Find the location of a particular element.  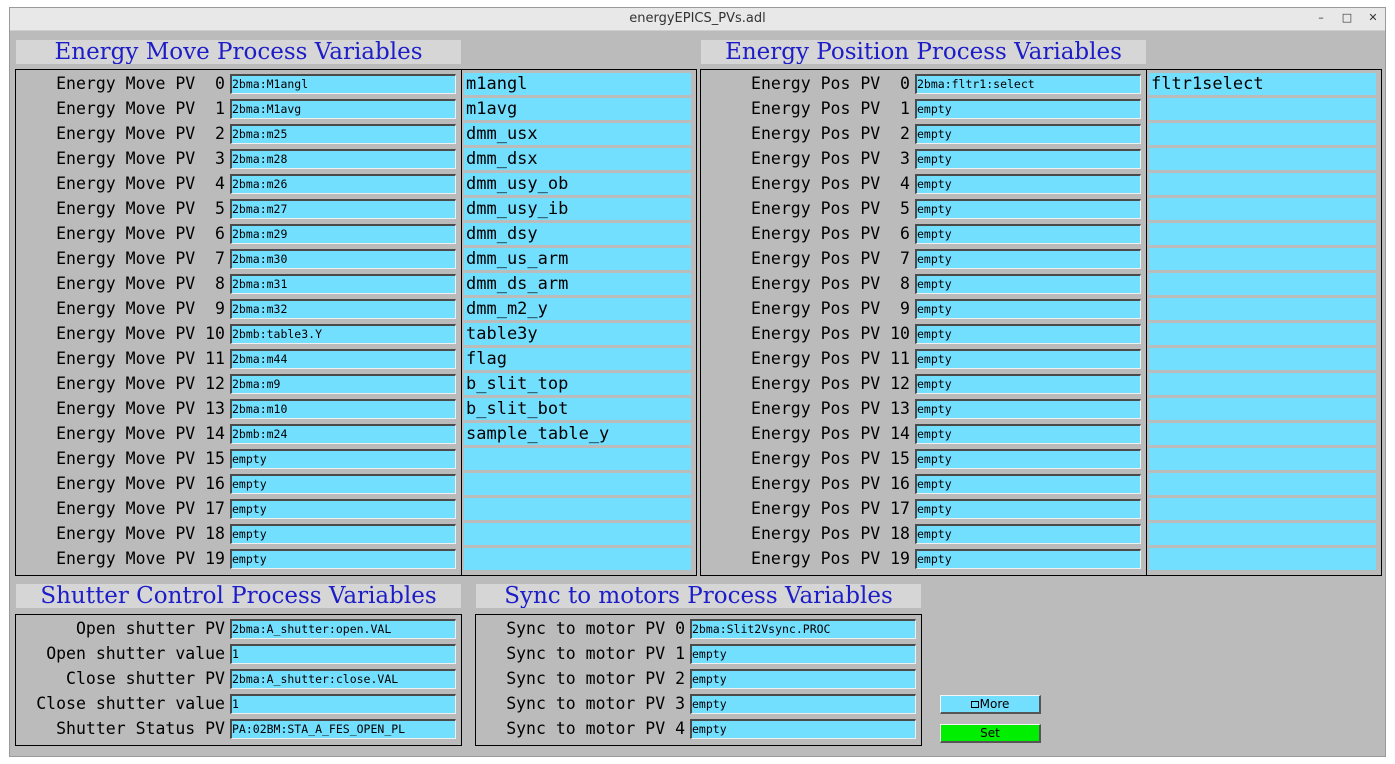

move-pv-field: 2bma:m30 is located at coordinates (343, 259).